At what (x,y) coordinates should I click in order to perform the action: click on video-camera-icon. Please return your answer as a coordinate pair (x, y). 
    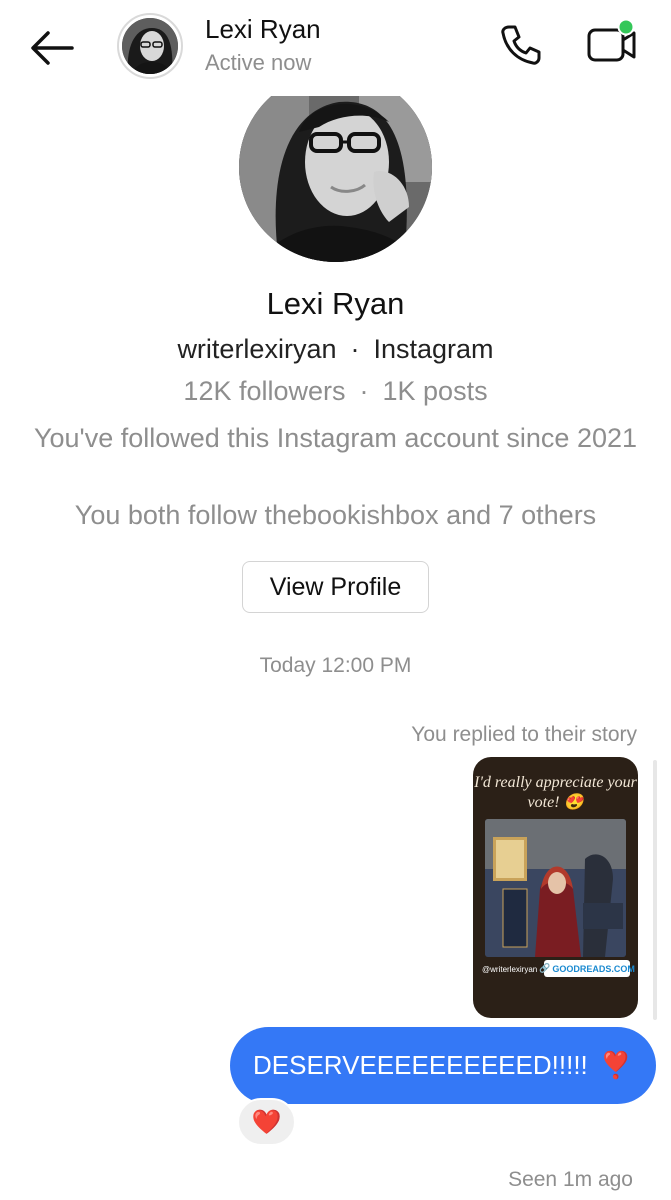
    Looking at the image, I should click on (611, 40).